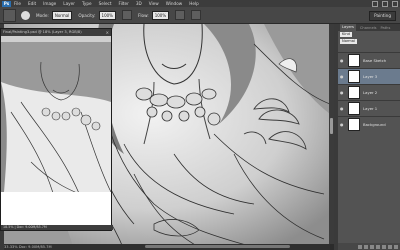 The width and height of the screenshot is (400, 250). I want to click on menu-layer: Layer, so click(69, 3).